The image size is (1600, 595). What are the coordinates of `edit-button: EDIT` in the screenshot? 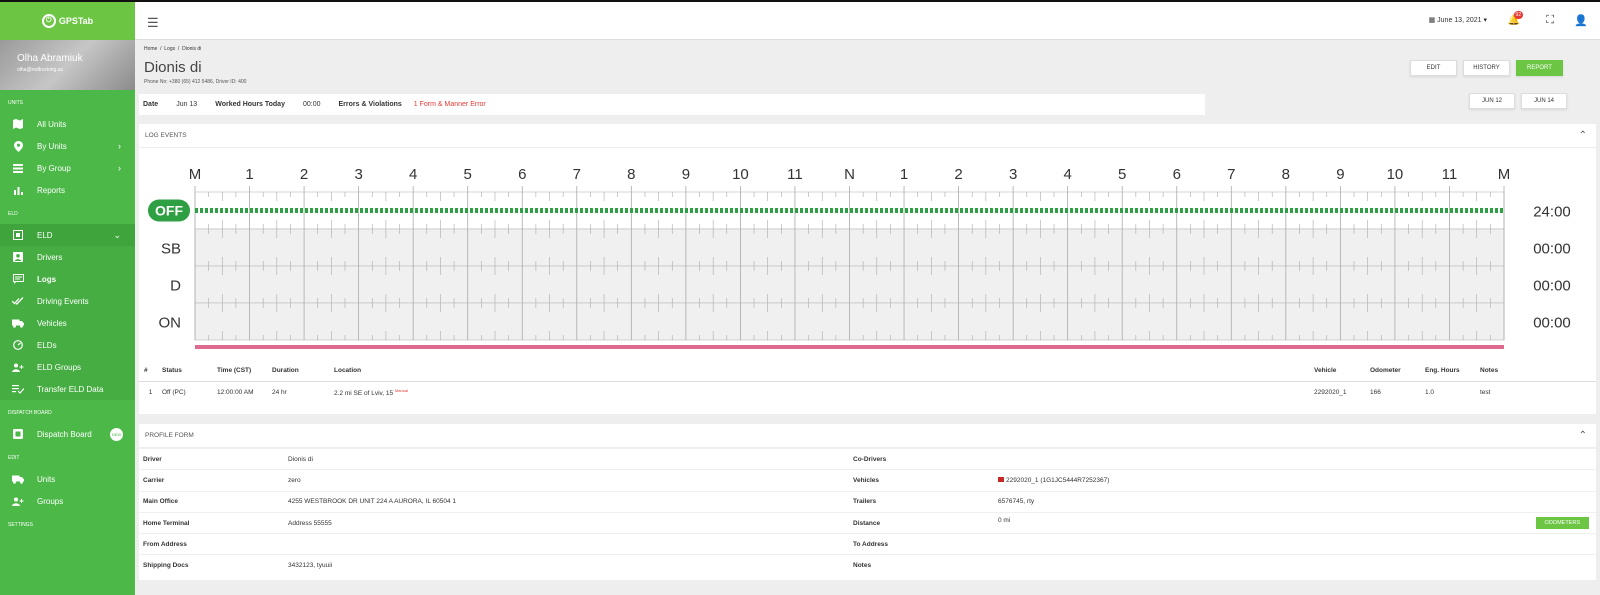 It's located at (1433, 68).